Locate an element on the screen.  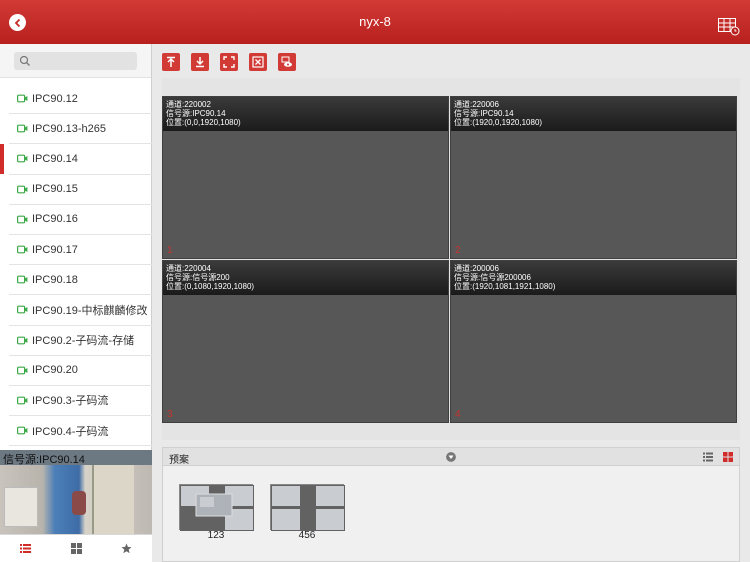
preview-video is located at coordinates (76, 499).